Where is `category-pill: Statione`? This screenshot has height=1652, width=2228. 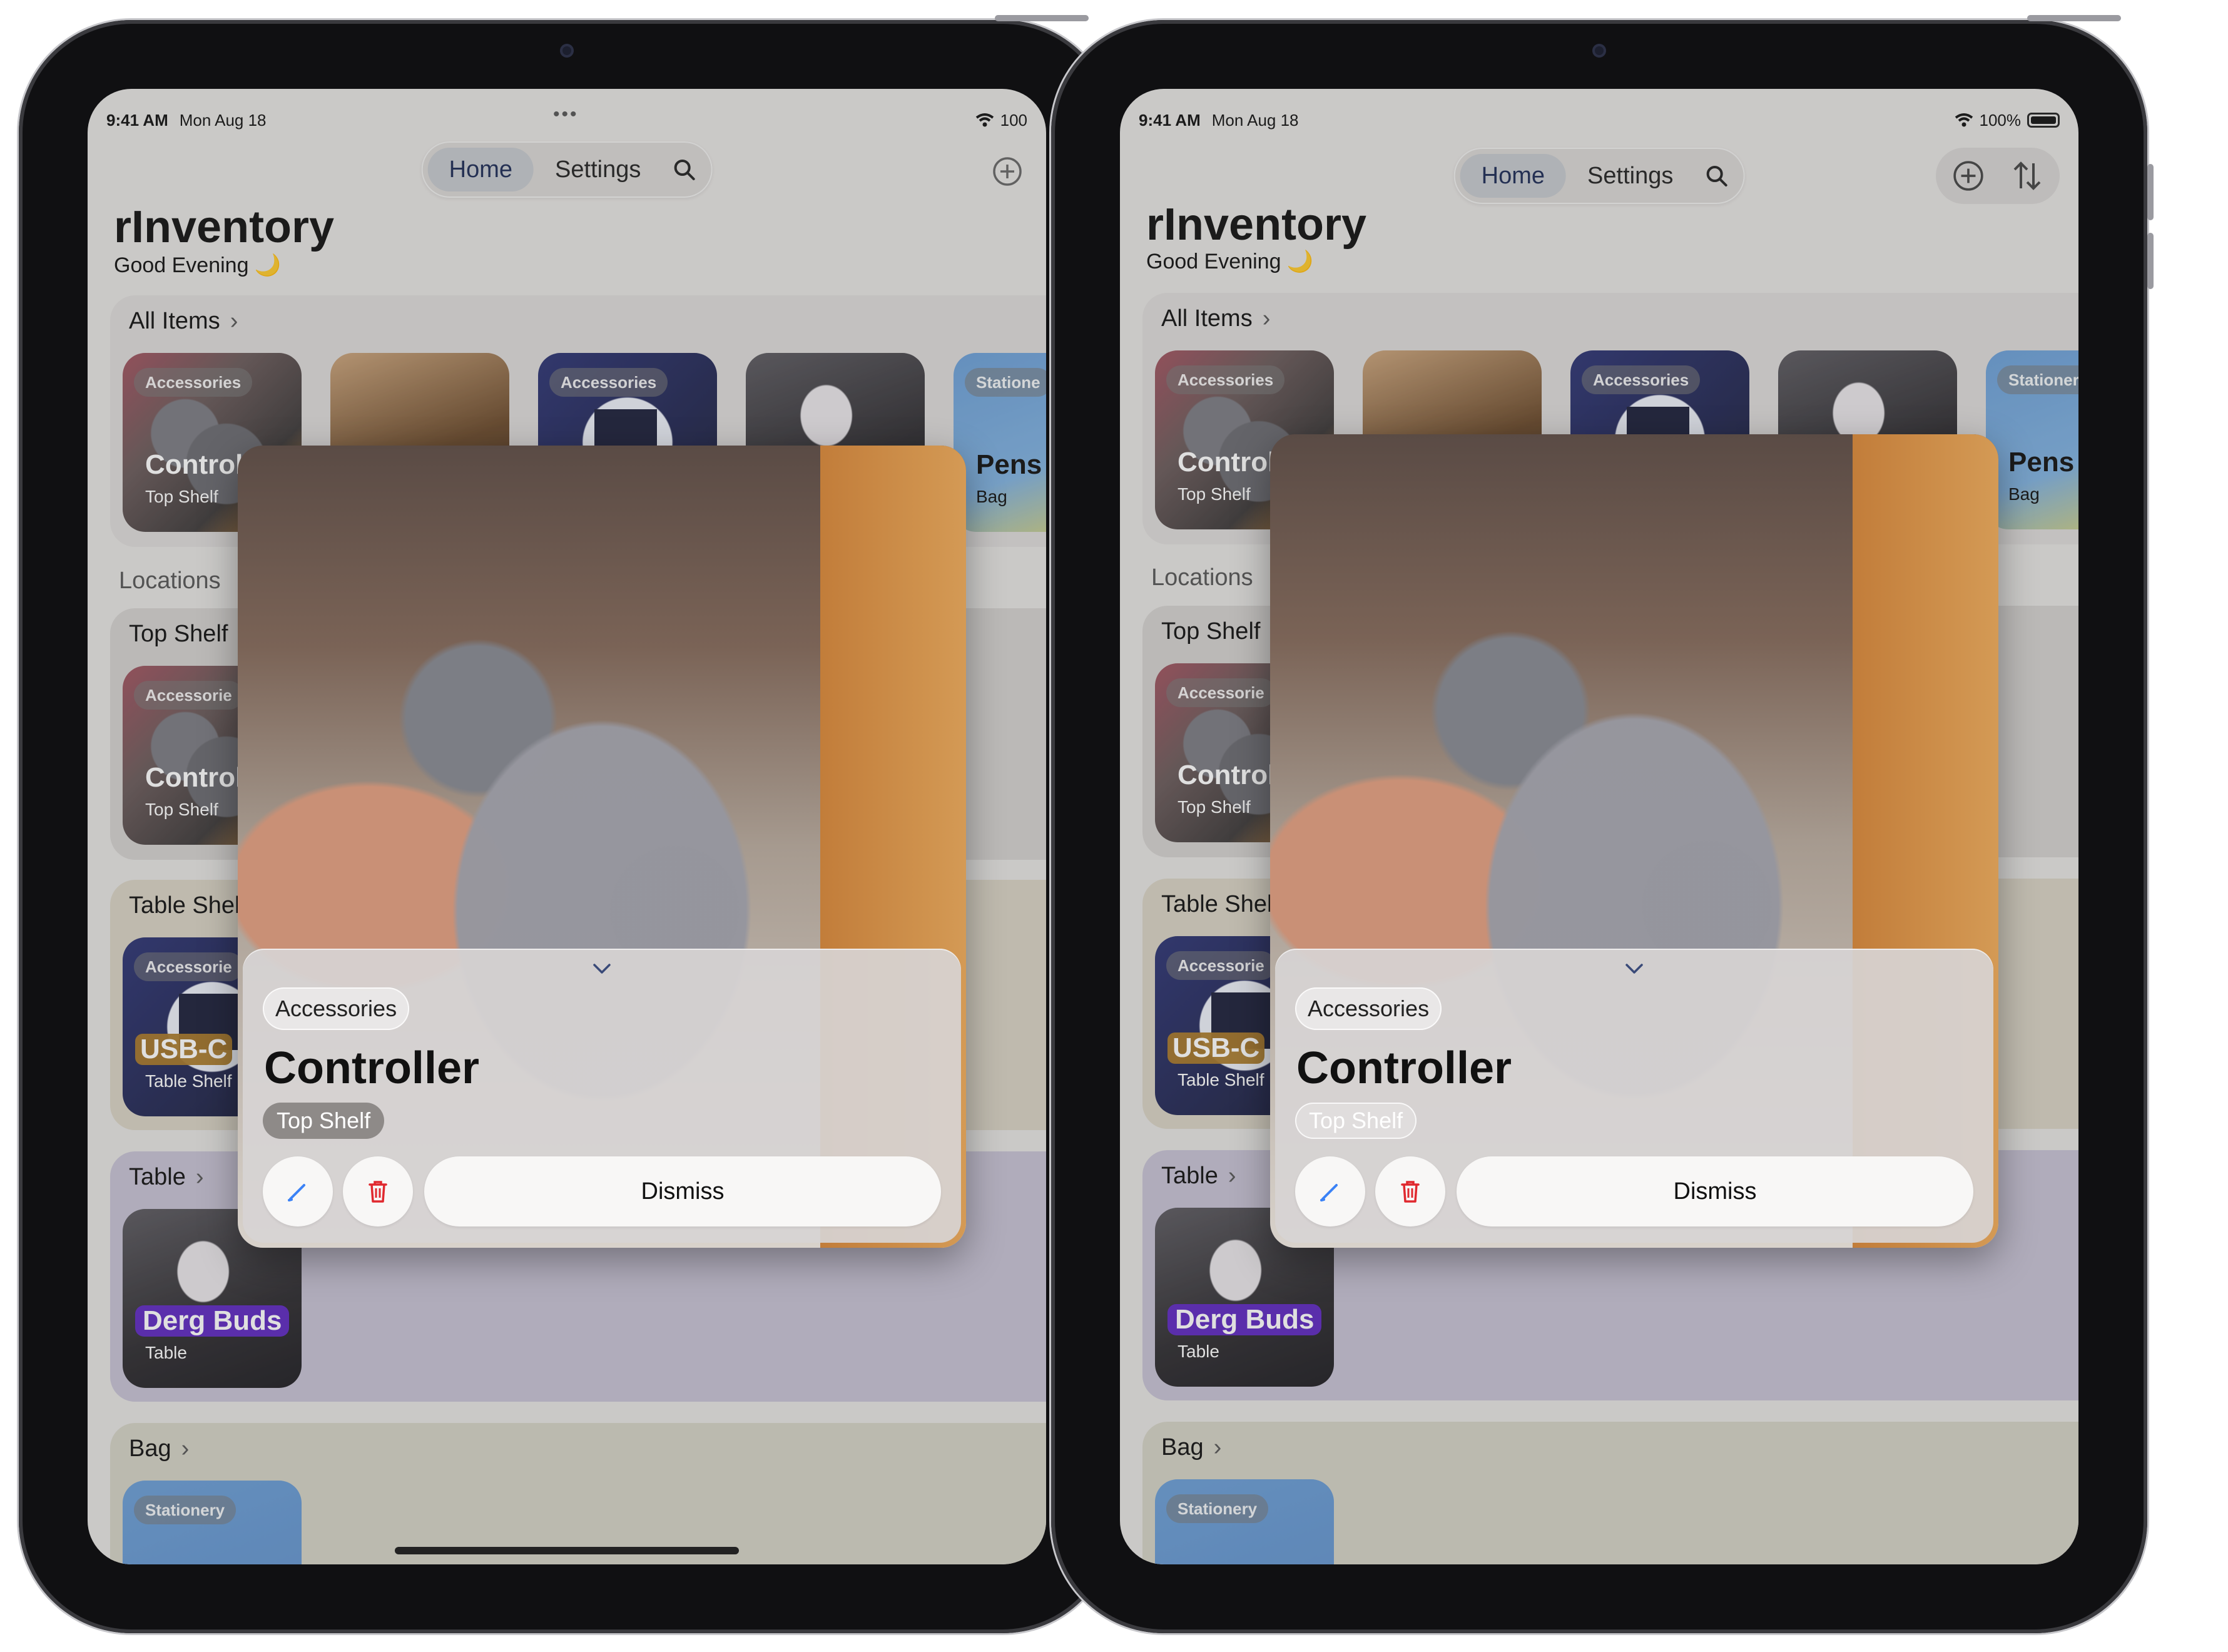 category-pill: Statione is located at coordinates (1005, 382).